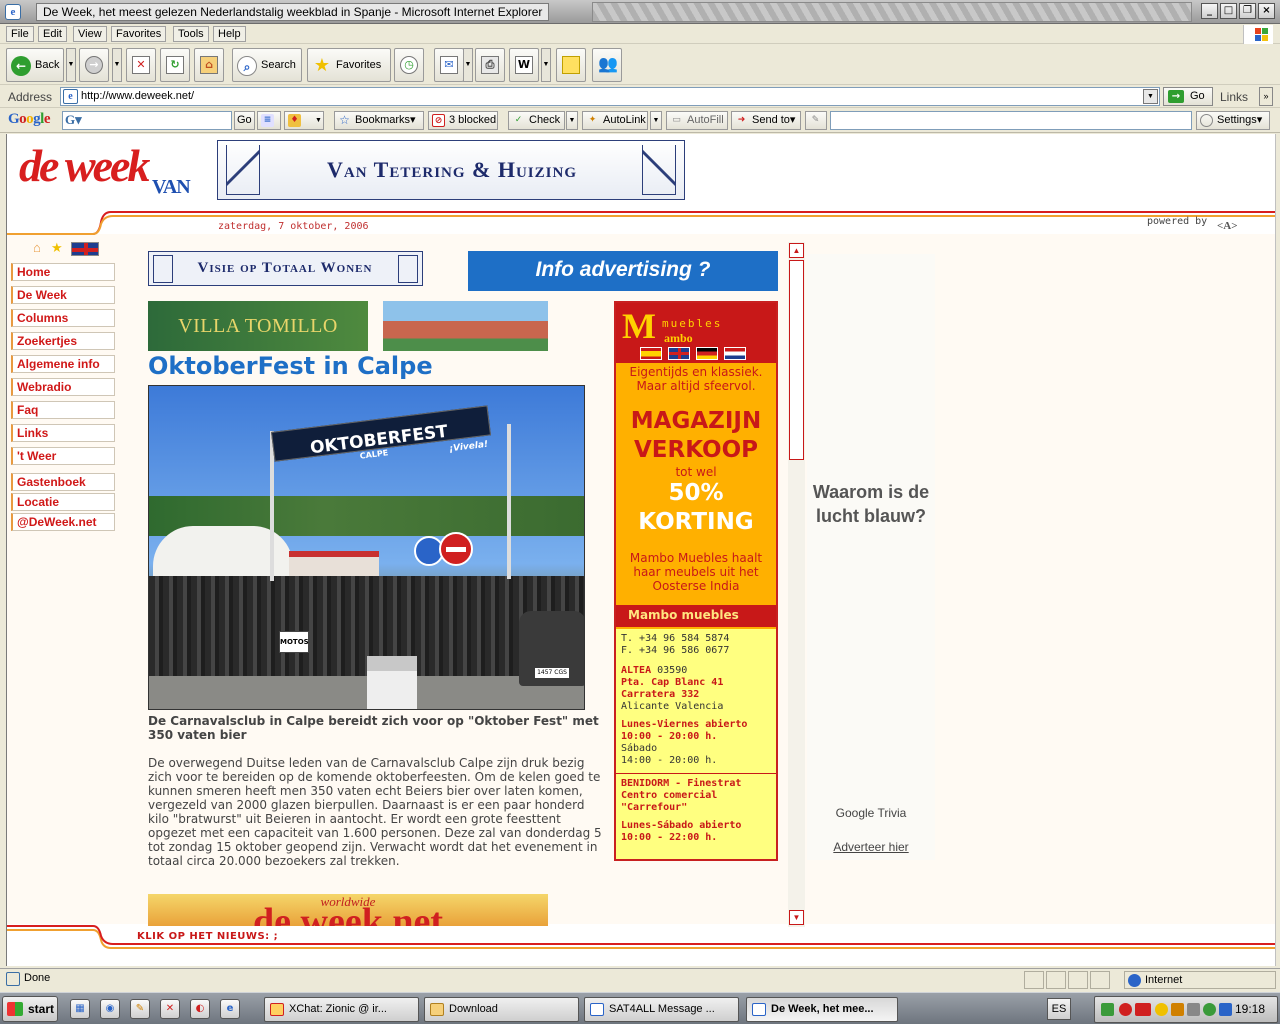  What do you see at coordinates (490, 65) in the screenshot?
I see `print-button: ⎙` at bounding box center [490, 65].